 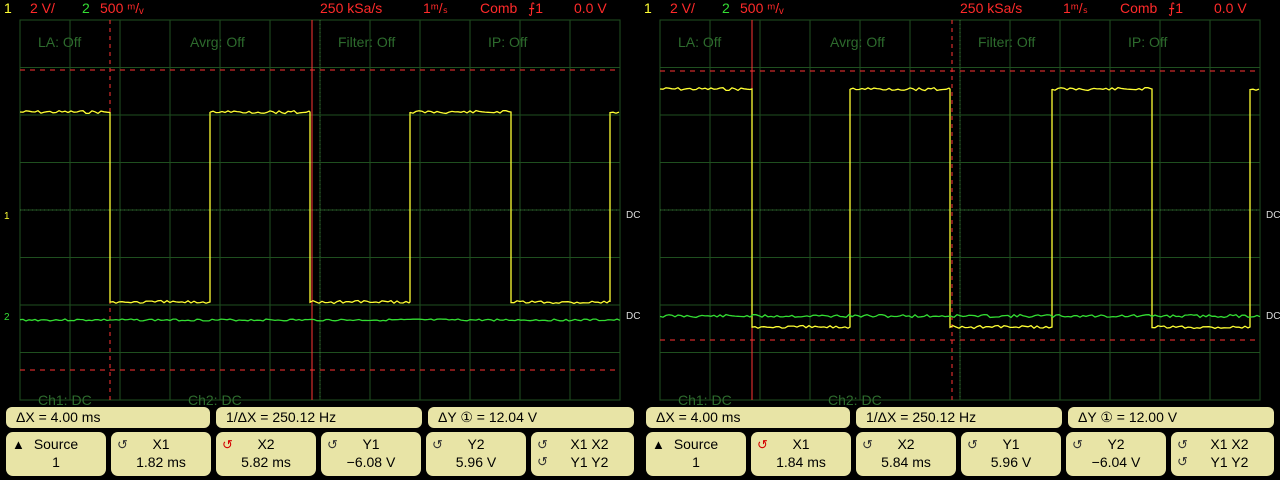 I want to click on y1-softkey: ↺ Y1 5.96 V, so click(x=1011, y=454).